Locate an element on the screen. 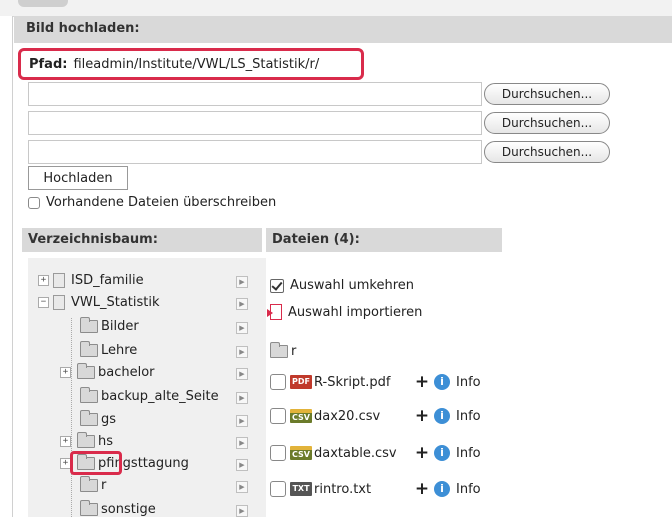 The height and width of the screenshot is (519, 672). tree-item-isd-familie: + ISD_familie is located at coordinates (91, 280).